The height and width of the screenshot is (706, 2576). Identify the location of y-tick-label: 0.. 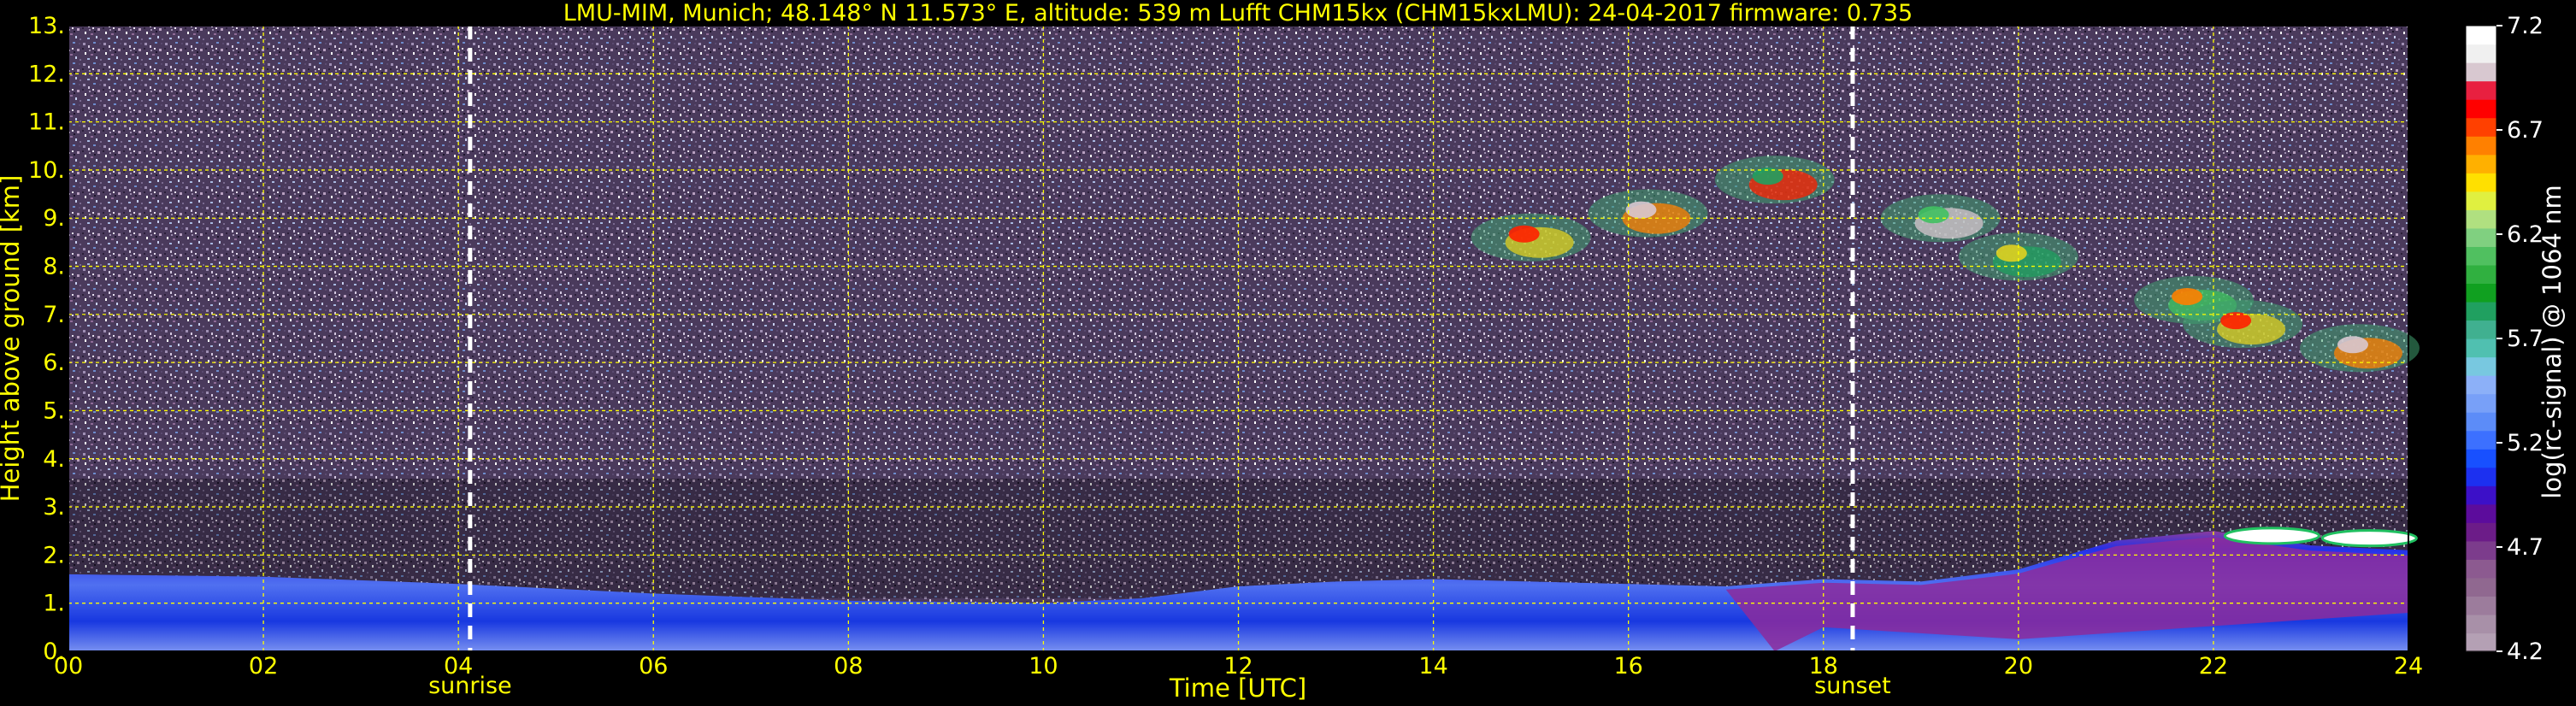
(54, 651).